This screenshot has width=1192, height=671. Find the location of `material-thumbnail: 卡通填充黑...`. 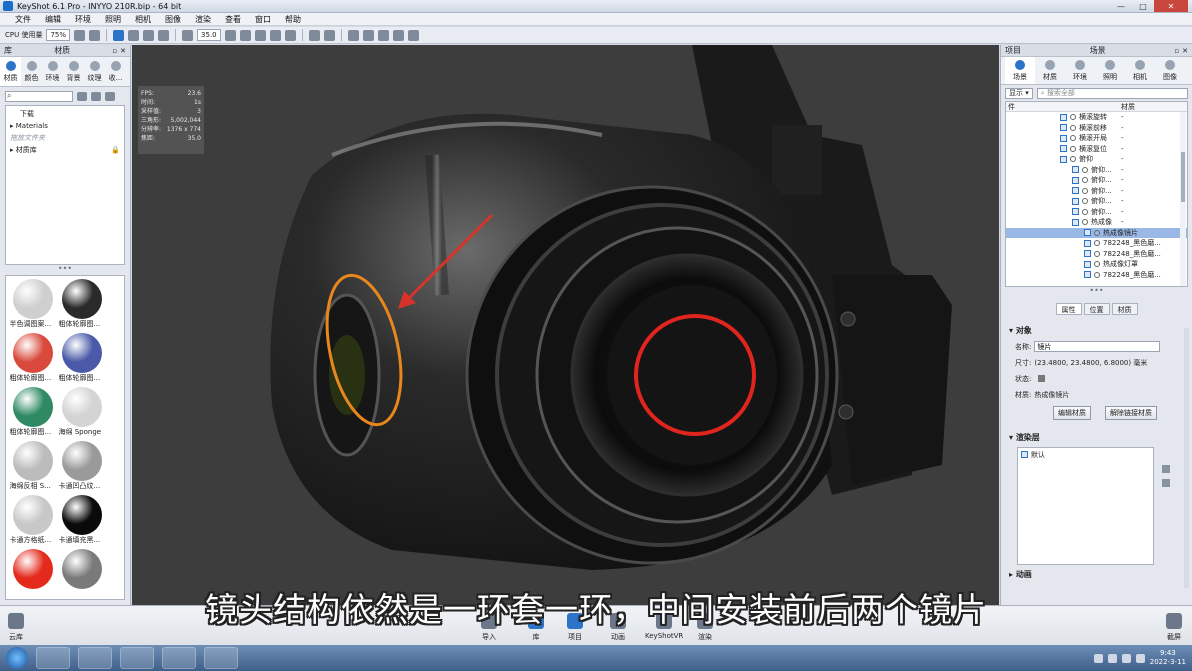

material-thumbnail: 卡通填充黑... is located at coordinates (81, 522).